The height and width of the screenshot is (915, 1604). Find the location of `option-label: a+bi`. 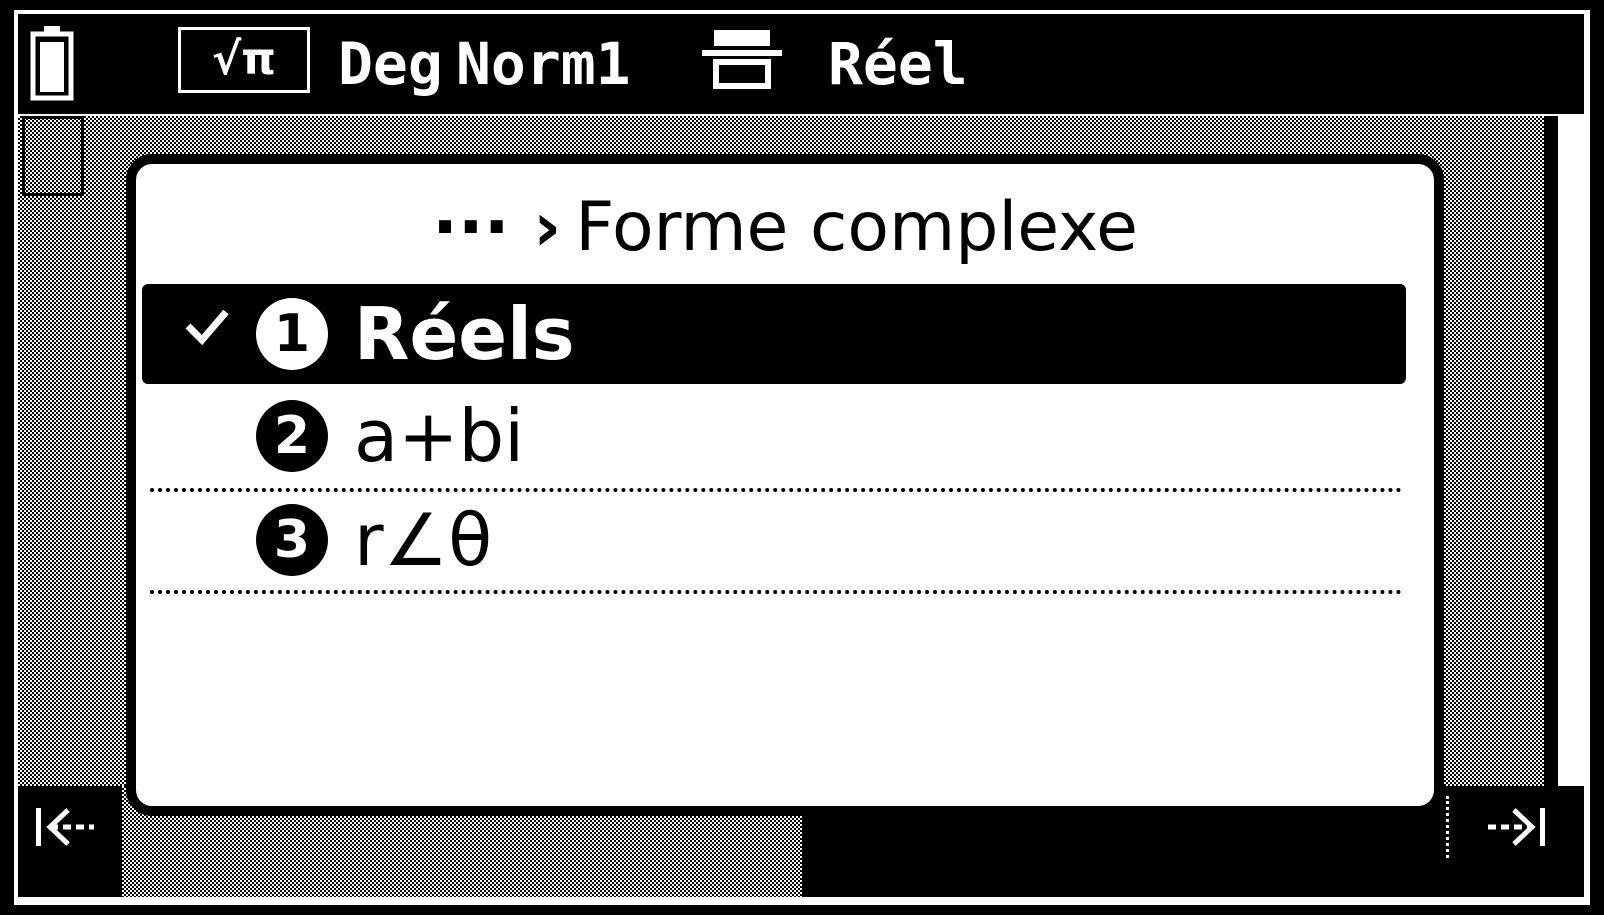

option-label: a+bi is located at coordinates (439, 436).